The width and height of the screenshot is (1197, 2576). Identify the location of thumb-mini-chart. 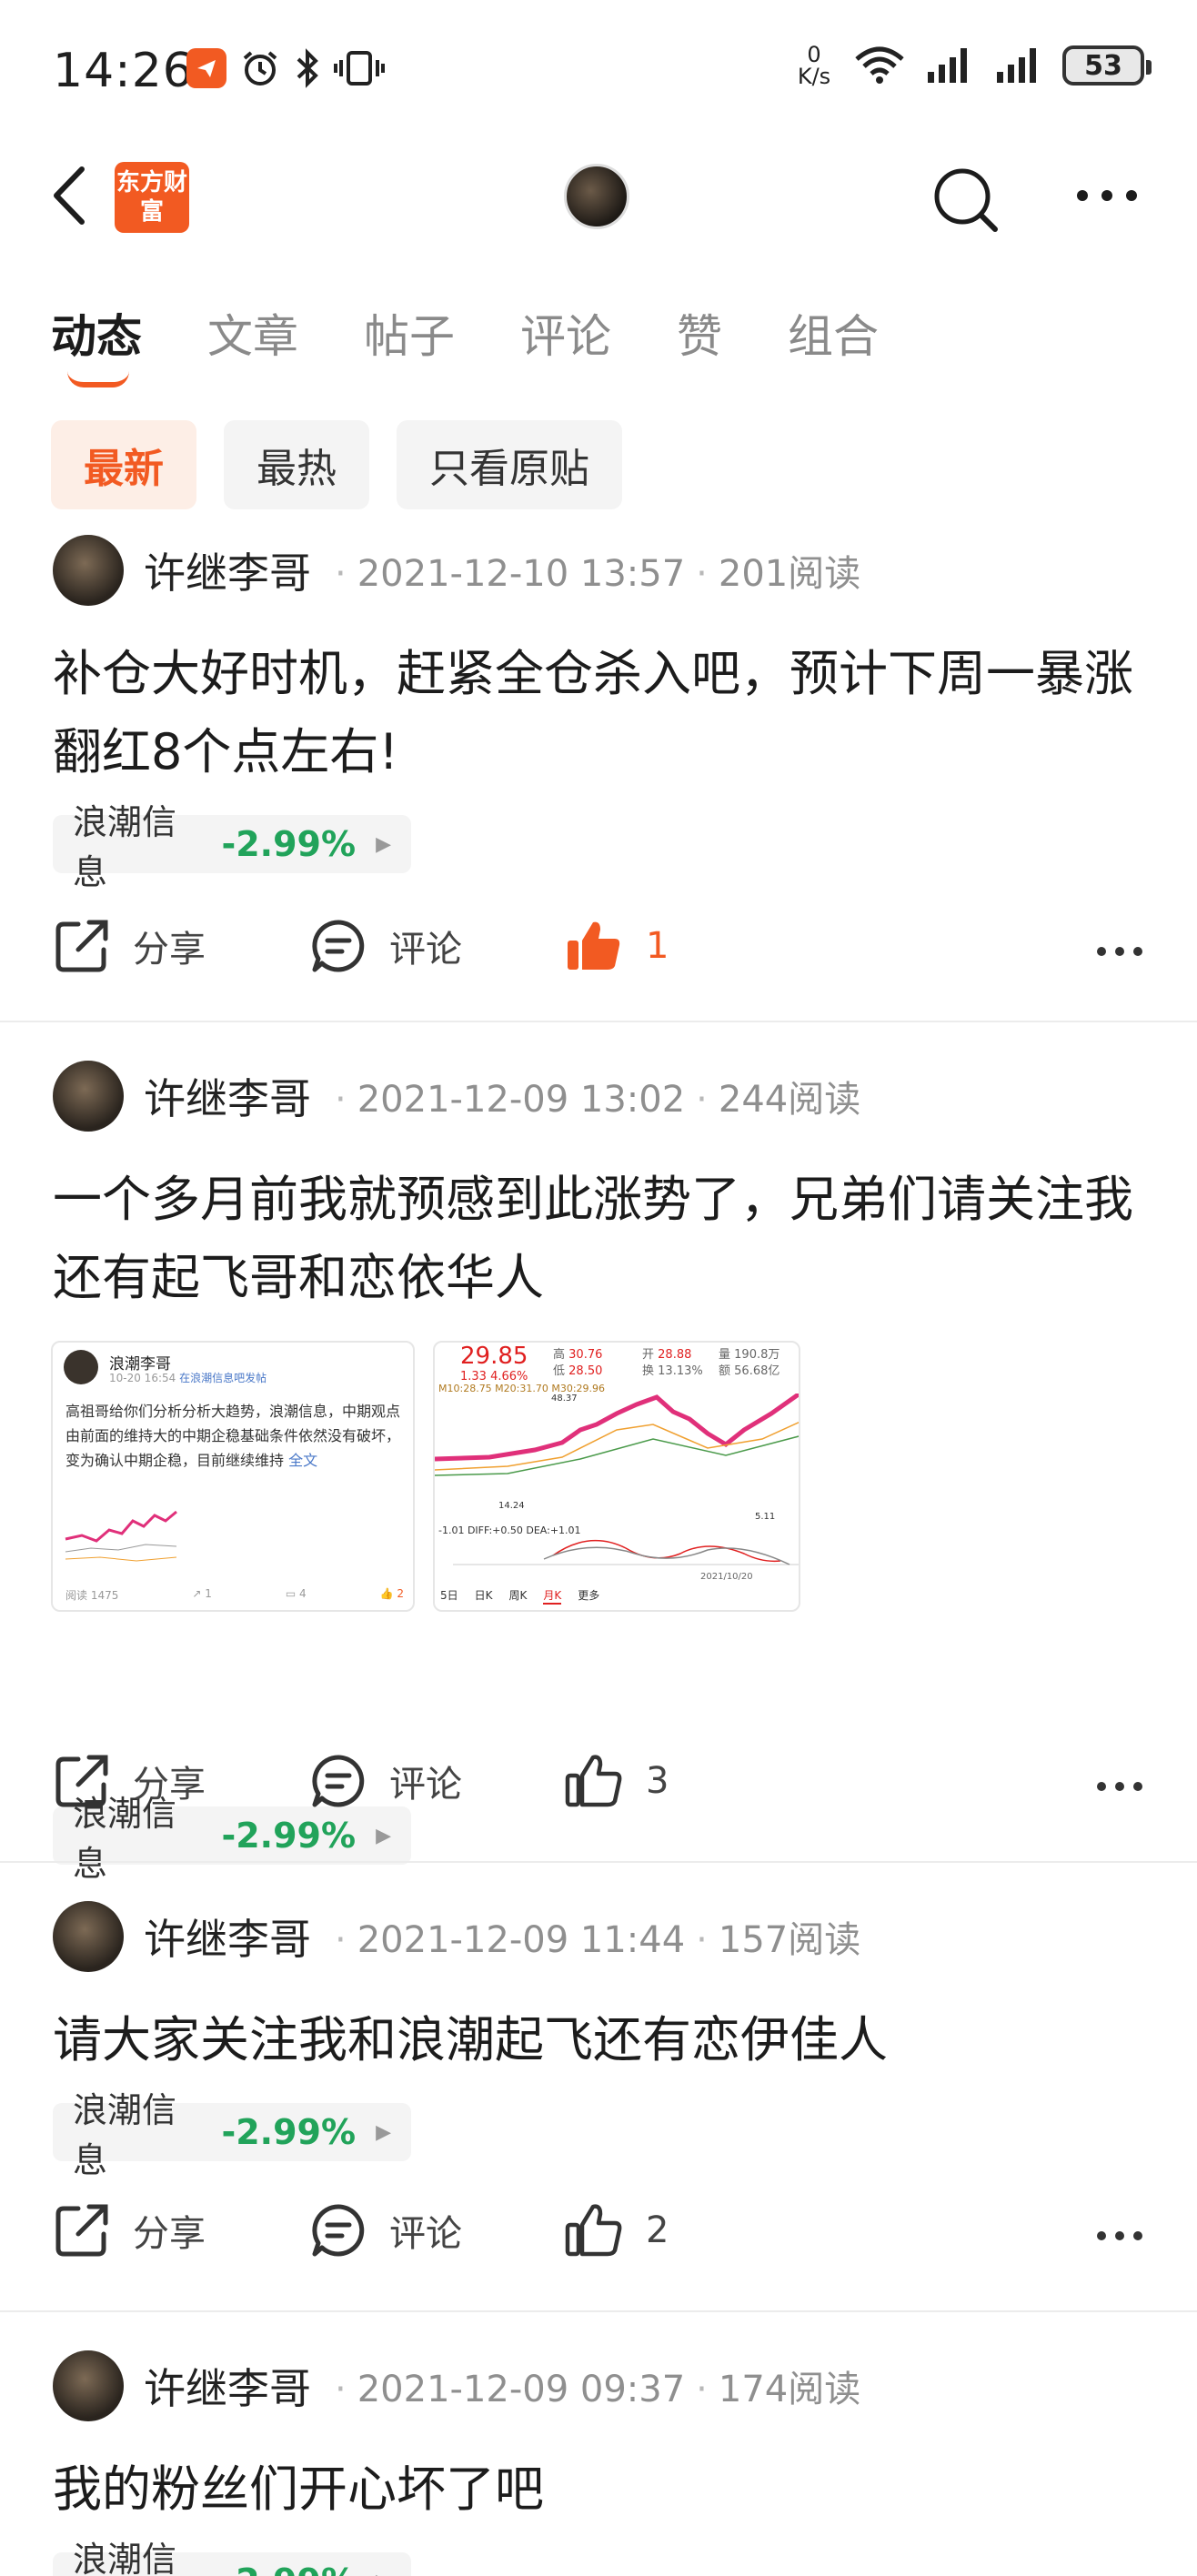
(121, 1536).